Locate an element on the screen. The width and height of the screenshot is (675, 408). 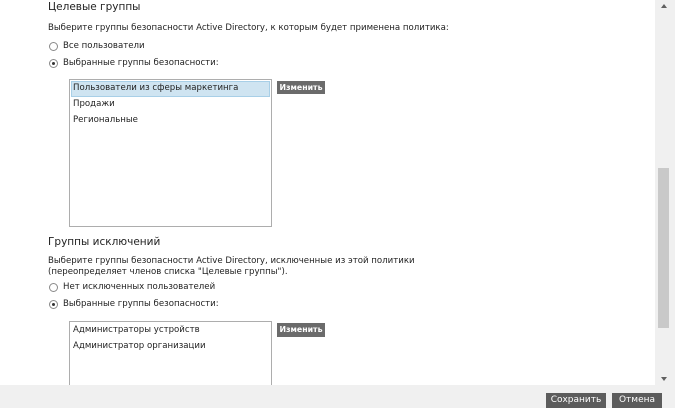
vertical-scrollbar is located at coordinates (665, 192).